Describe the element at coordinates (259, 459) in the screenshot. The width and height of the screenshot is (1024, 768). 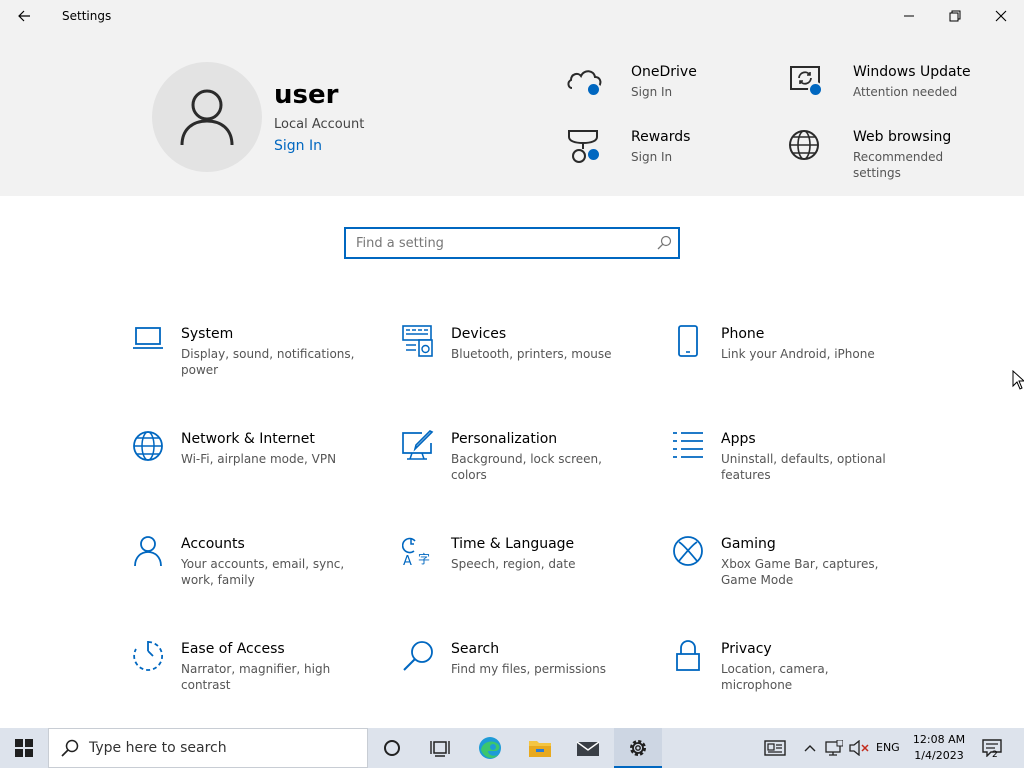
I see `category-description: Wi-Fi, airplane mode, VPN` at that location.